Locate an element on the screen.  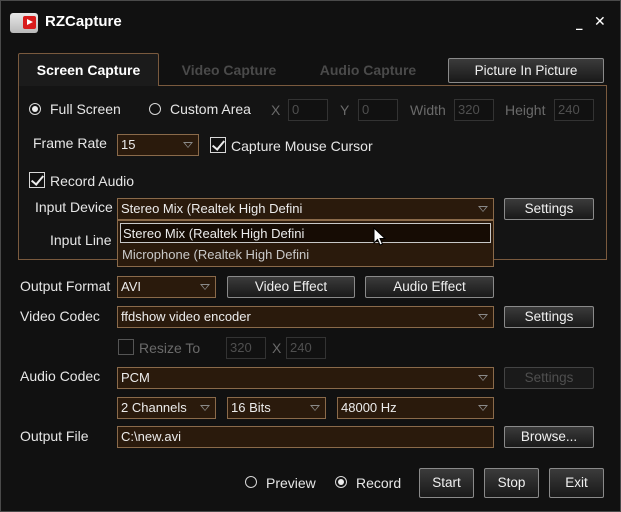
record-label: Record is located at coordinates (379, 483).